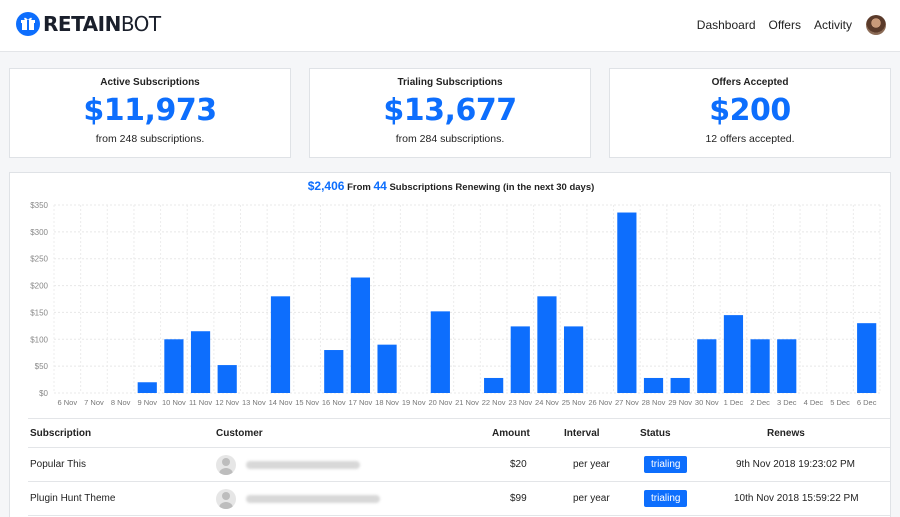 The image size is (900, 517). I want to click on renews-cell: 9th Nov 2018 19:23:02 PM, so click(795, 464).